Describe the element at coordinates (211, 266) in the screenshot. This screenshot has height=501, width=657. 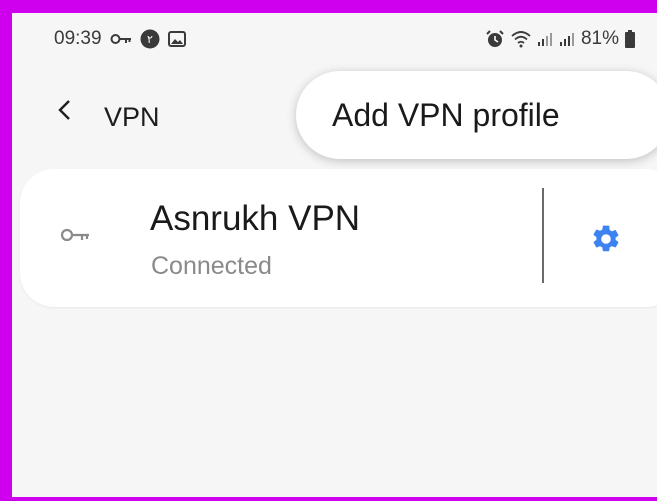
I see `vpn-status: Connected` at that location.